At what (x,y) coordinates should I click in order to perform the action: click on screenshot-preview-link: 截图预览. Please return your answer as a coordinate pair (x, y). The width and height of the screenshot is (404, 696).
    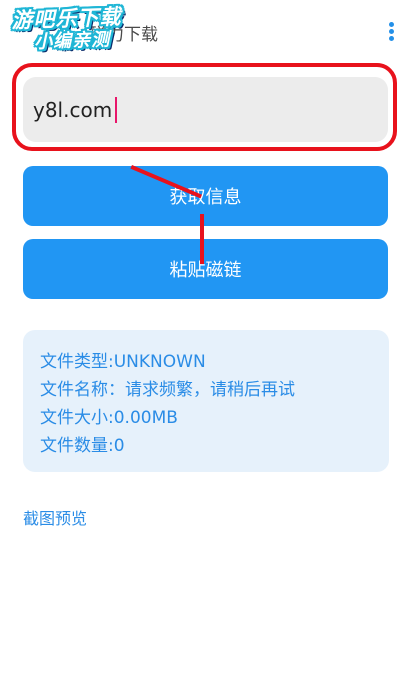
    Looking at the image, I should click on (55, 517).